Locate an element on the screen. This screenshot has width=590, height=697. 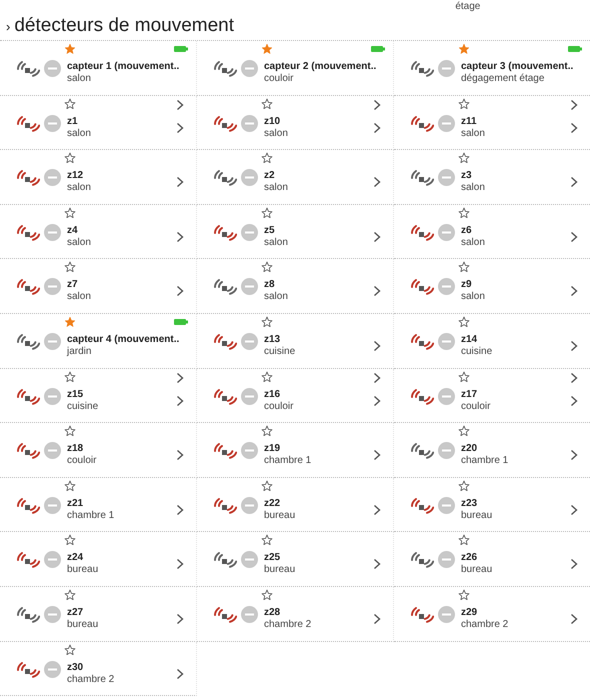
sensor-card: capteur 2 (mouvement.. couloir is located at coordinates (295, 68).